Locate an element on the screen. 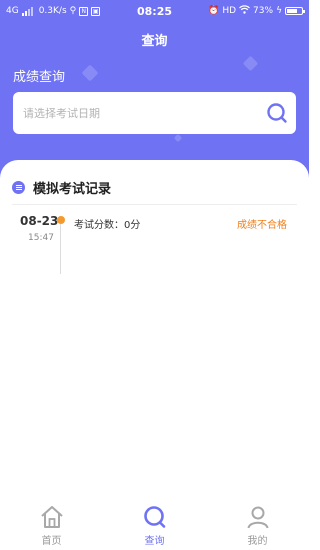 Image resolution: width=320 pixels, height=550 pixels. tab-profile: 我的 is located at coordinates (257, 527).